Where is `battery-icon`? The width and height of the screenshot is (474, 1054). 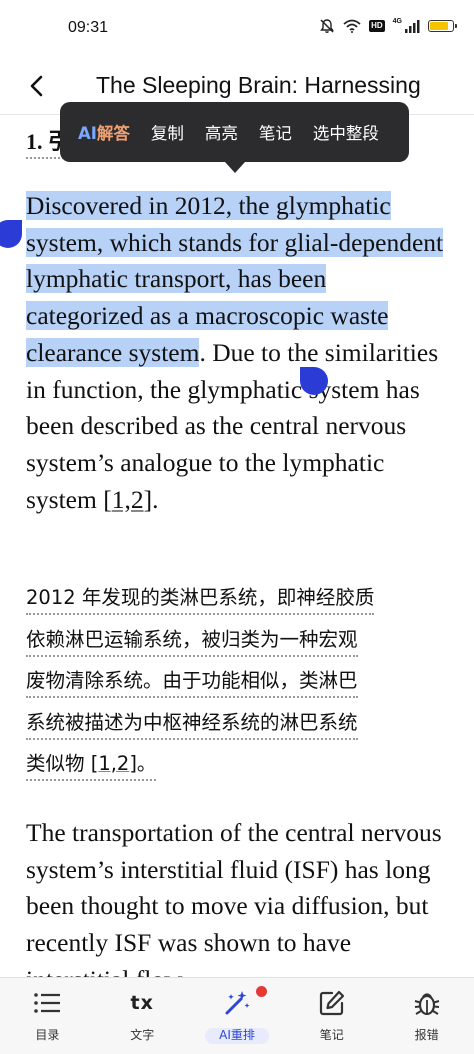
battery-icon is located at coordinates (442, 26).